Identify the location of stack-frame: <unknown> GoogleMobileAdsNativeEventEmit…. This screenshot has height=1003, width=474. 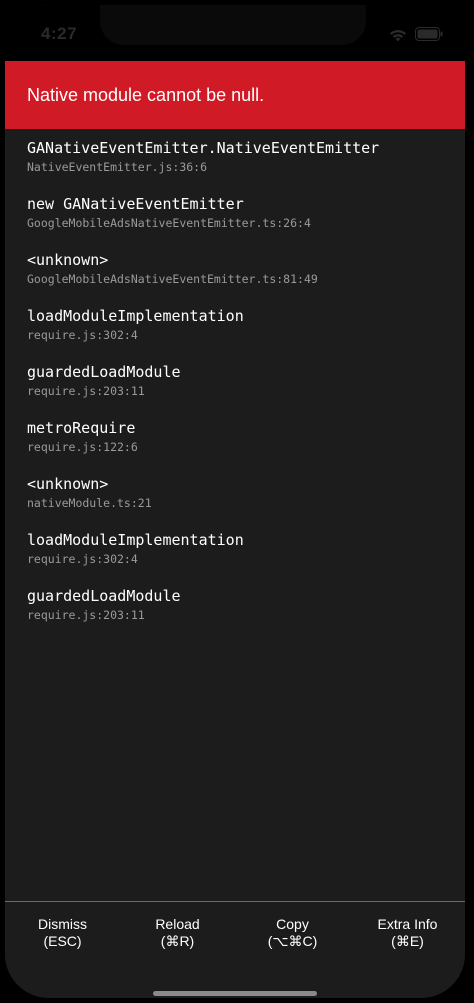
(237, 278).